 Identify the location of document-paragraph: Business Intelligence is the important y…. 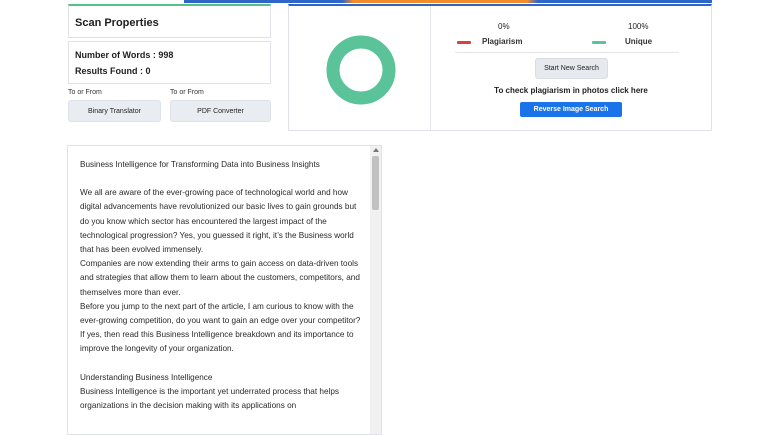
(209, 398).